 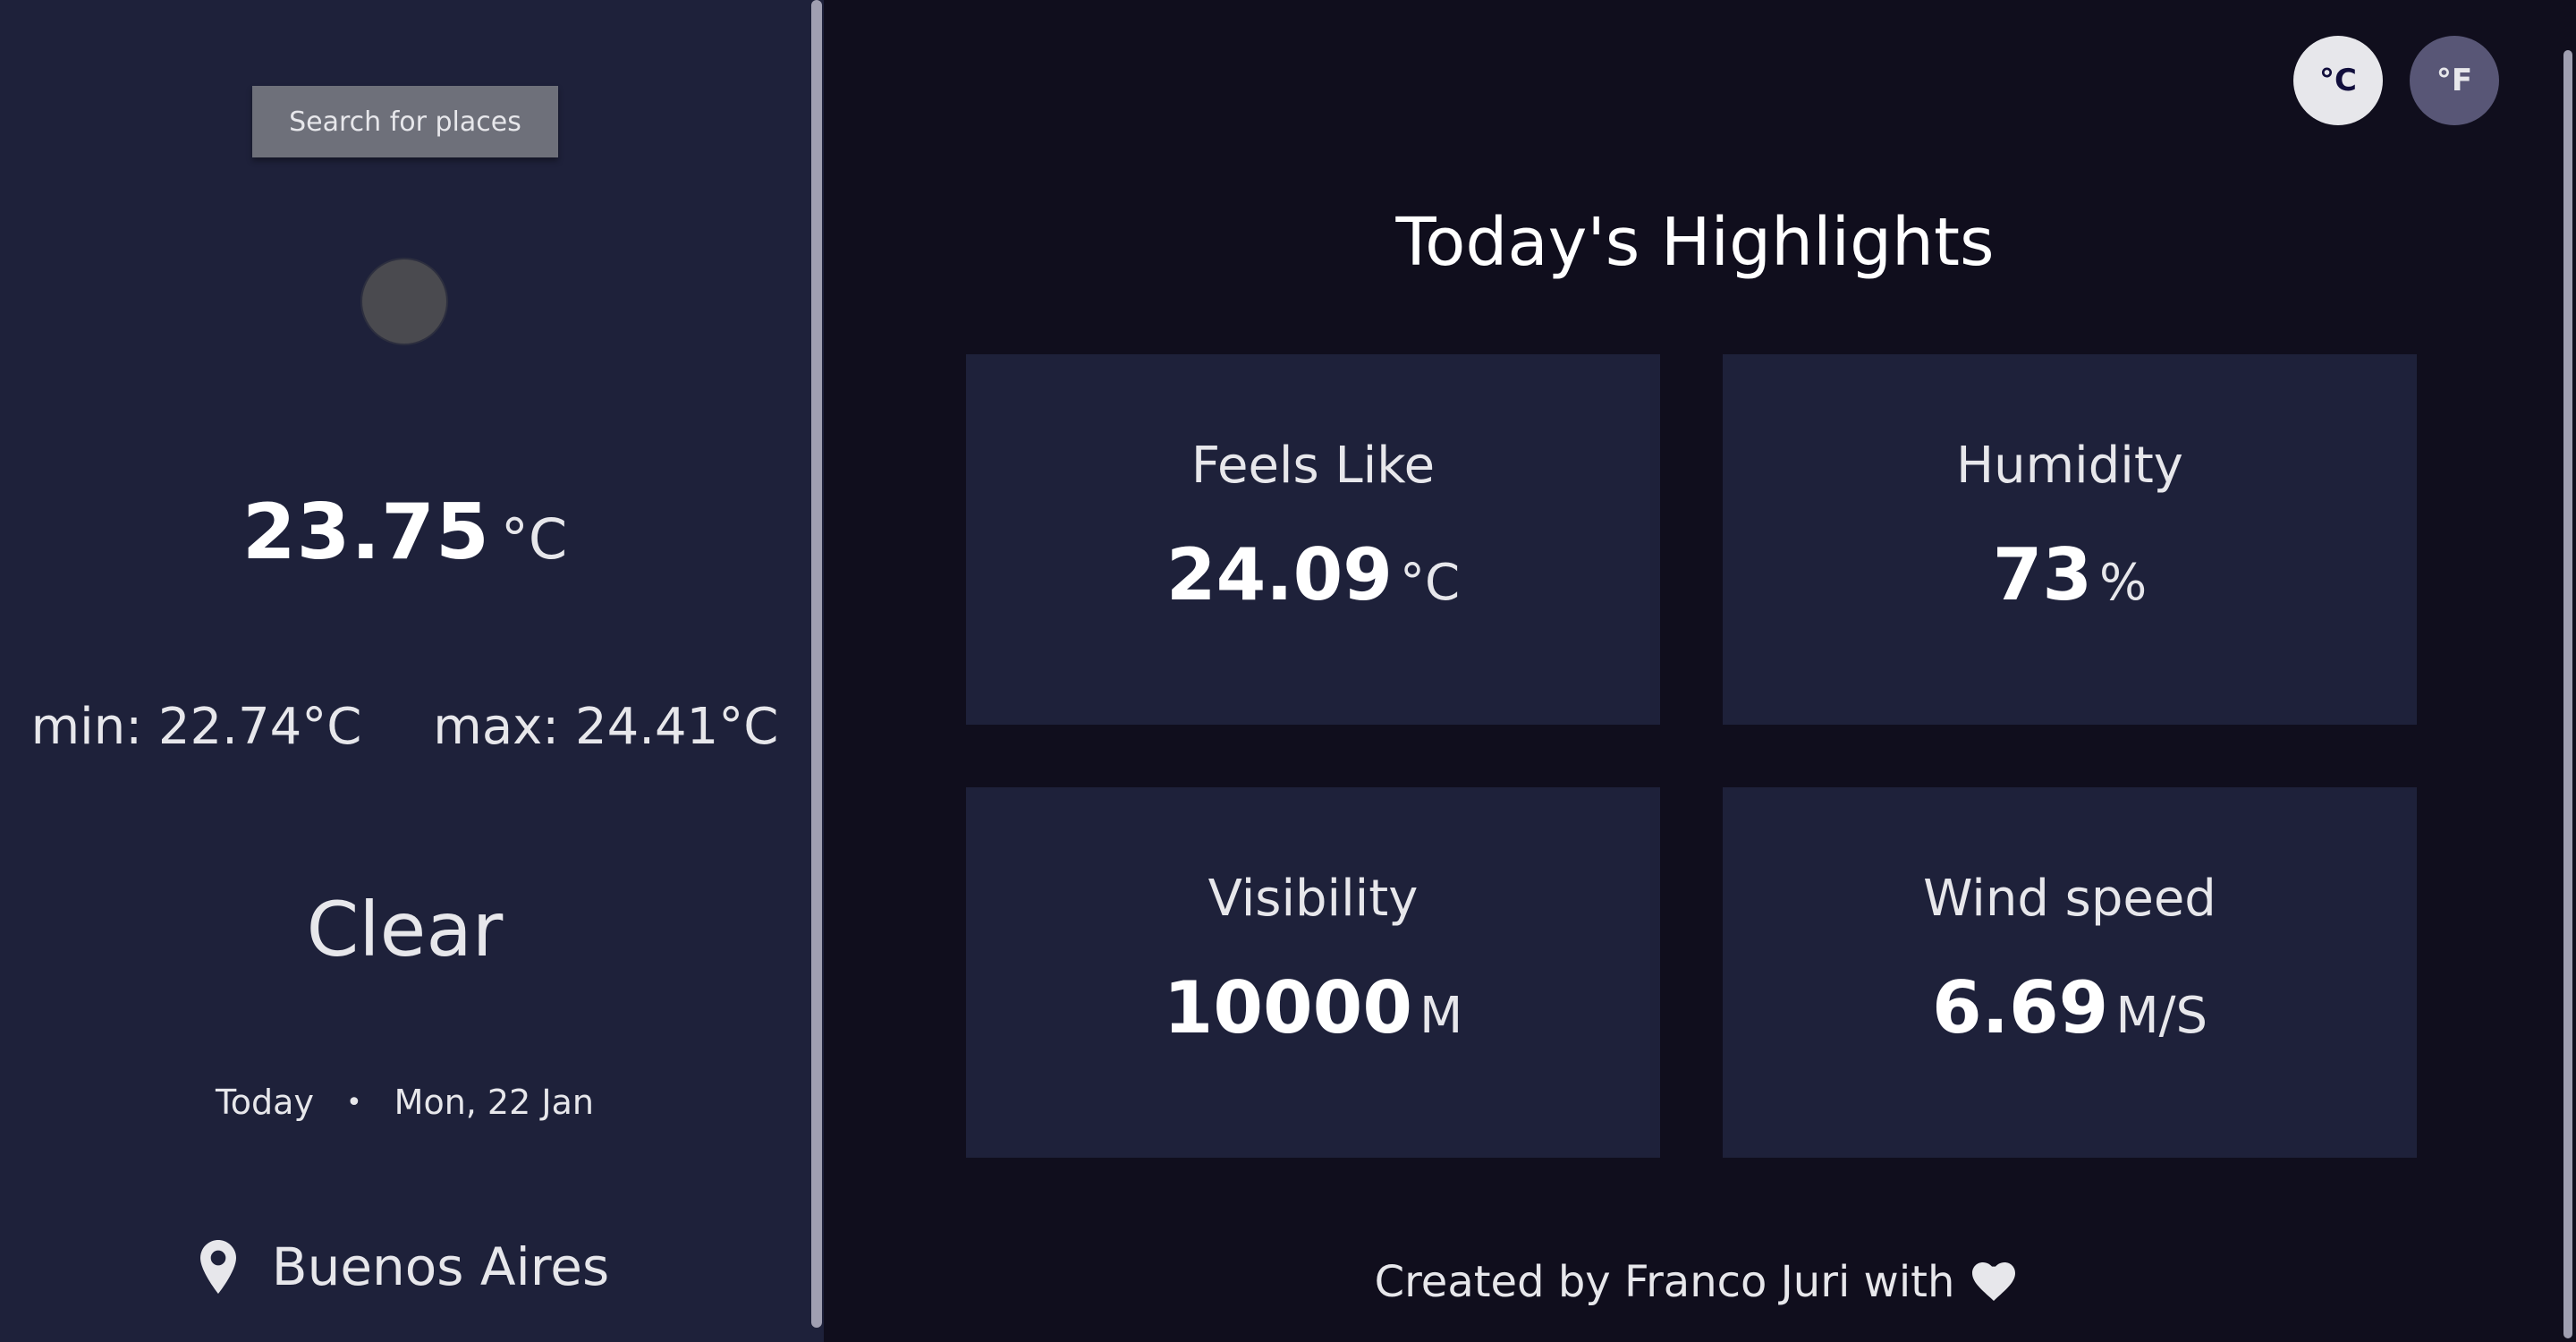 What do you see at coordinates (366, 532) in the screenshot?
I see `current-temperature-value: 23.75` at bounding box center [366, 532].